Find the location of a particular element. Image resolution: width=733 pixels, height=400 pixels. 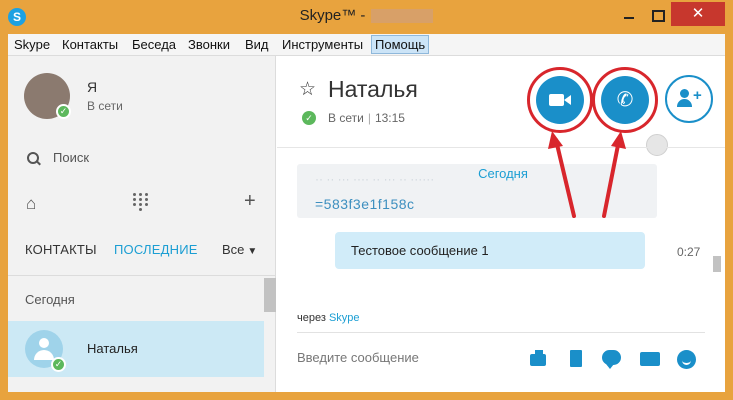

conversation-title: Наталья is located at coordinates (373, 89).